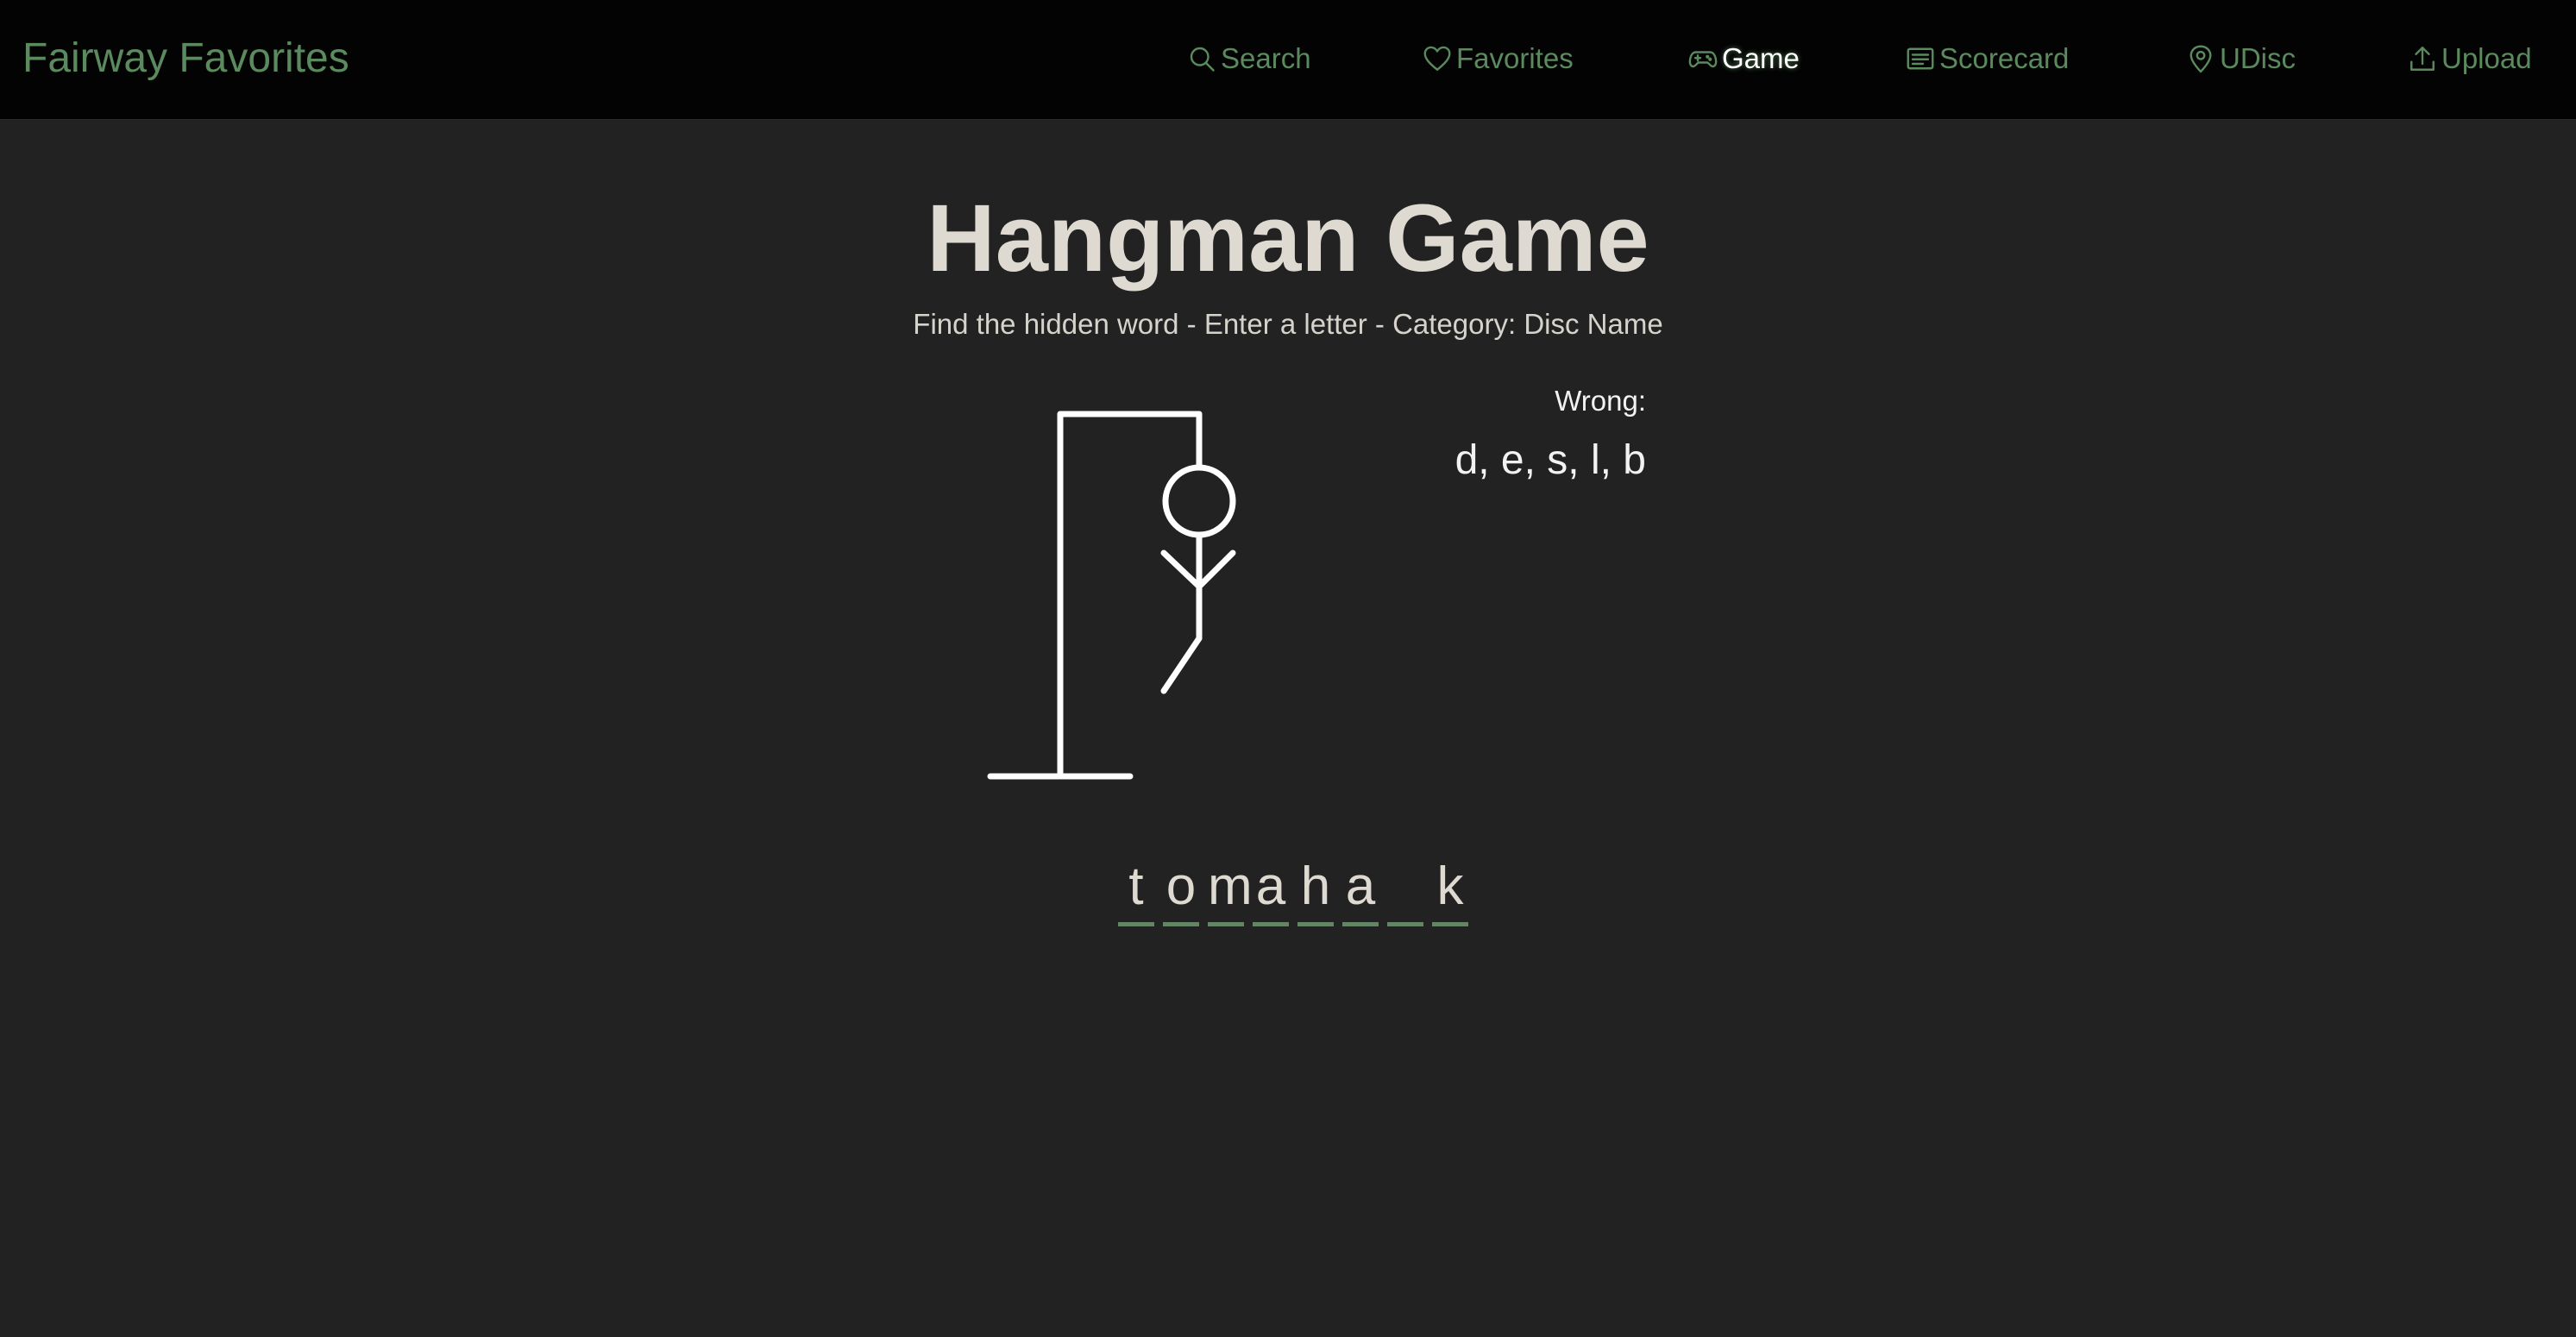 This screenshot has height=1337, width=2576. What do you see at coordinates (2258, 58) in the screenshot?
I see `nav-udisc-label: UDisc` at bounding box center [2258, 58].